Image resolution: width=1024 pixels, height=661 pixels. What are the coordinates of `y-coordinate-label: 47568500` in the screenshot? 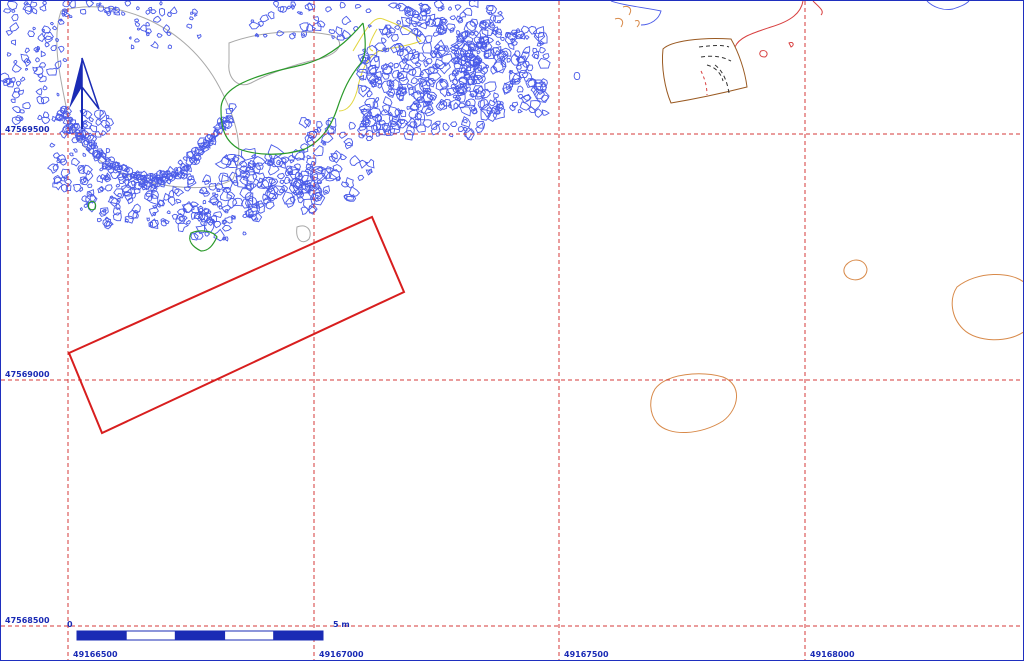 It's located at (27, 620).